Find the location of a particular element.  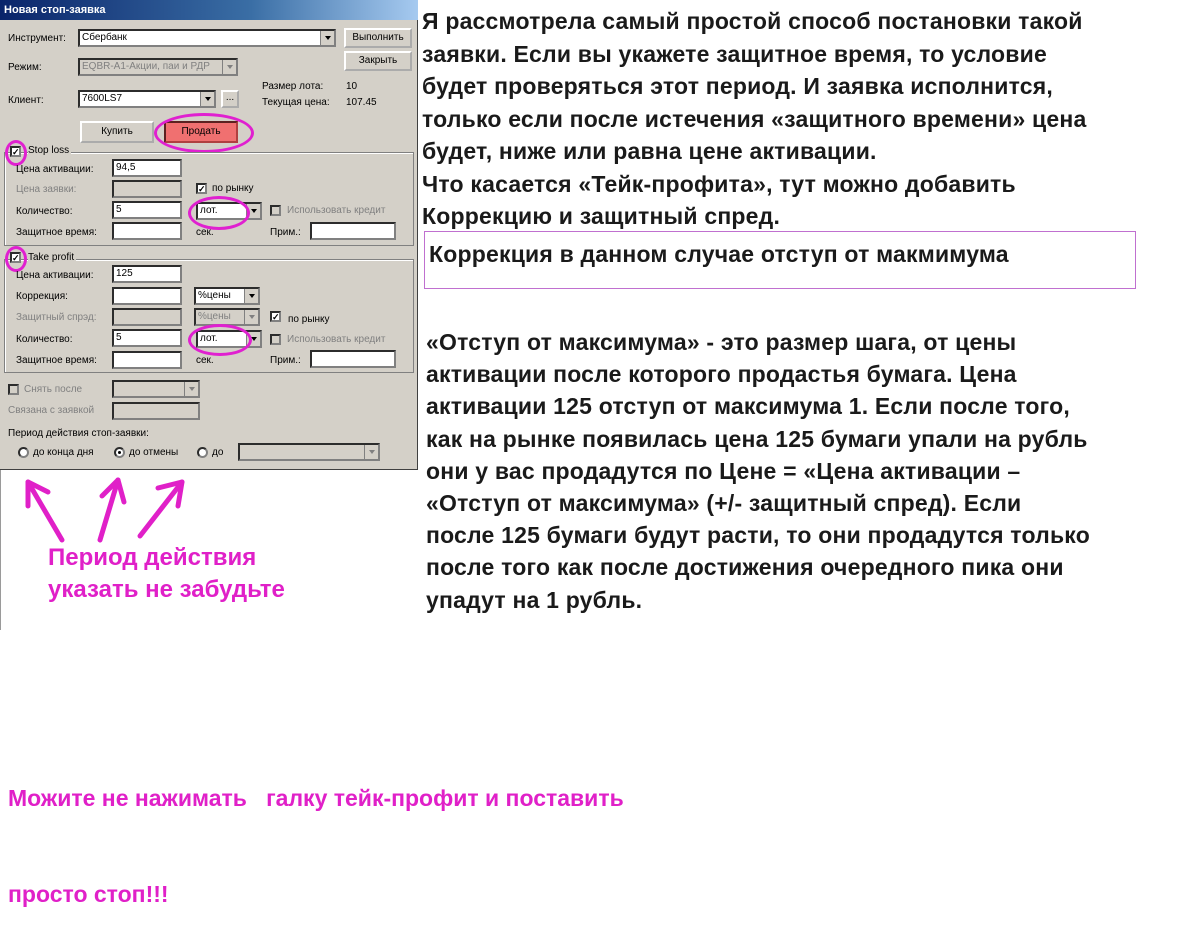

client-value: 7600LS7 is located at coordinates (102, 98).